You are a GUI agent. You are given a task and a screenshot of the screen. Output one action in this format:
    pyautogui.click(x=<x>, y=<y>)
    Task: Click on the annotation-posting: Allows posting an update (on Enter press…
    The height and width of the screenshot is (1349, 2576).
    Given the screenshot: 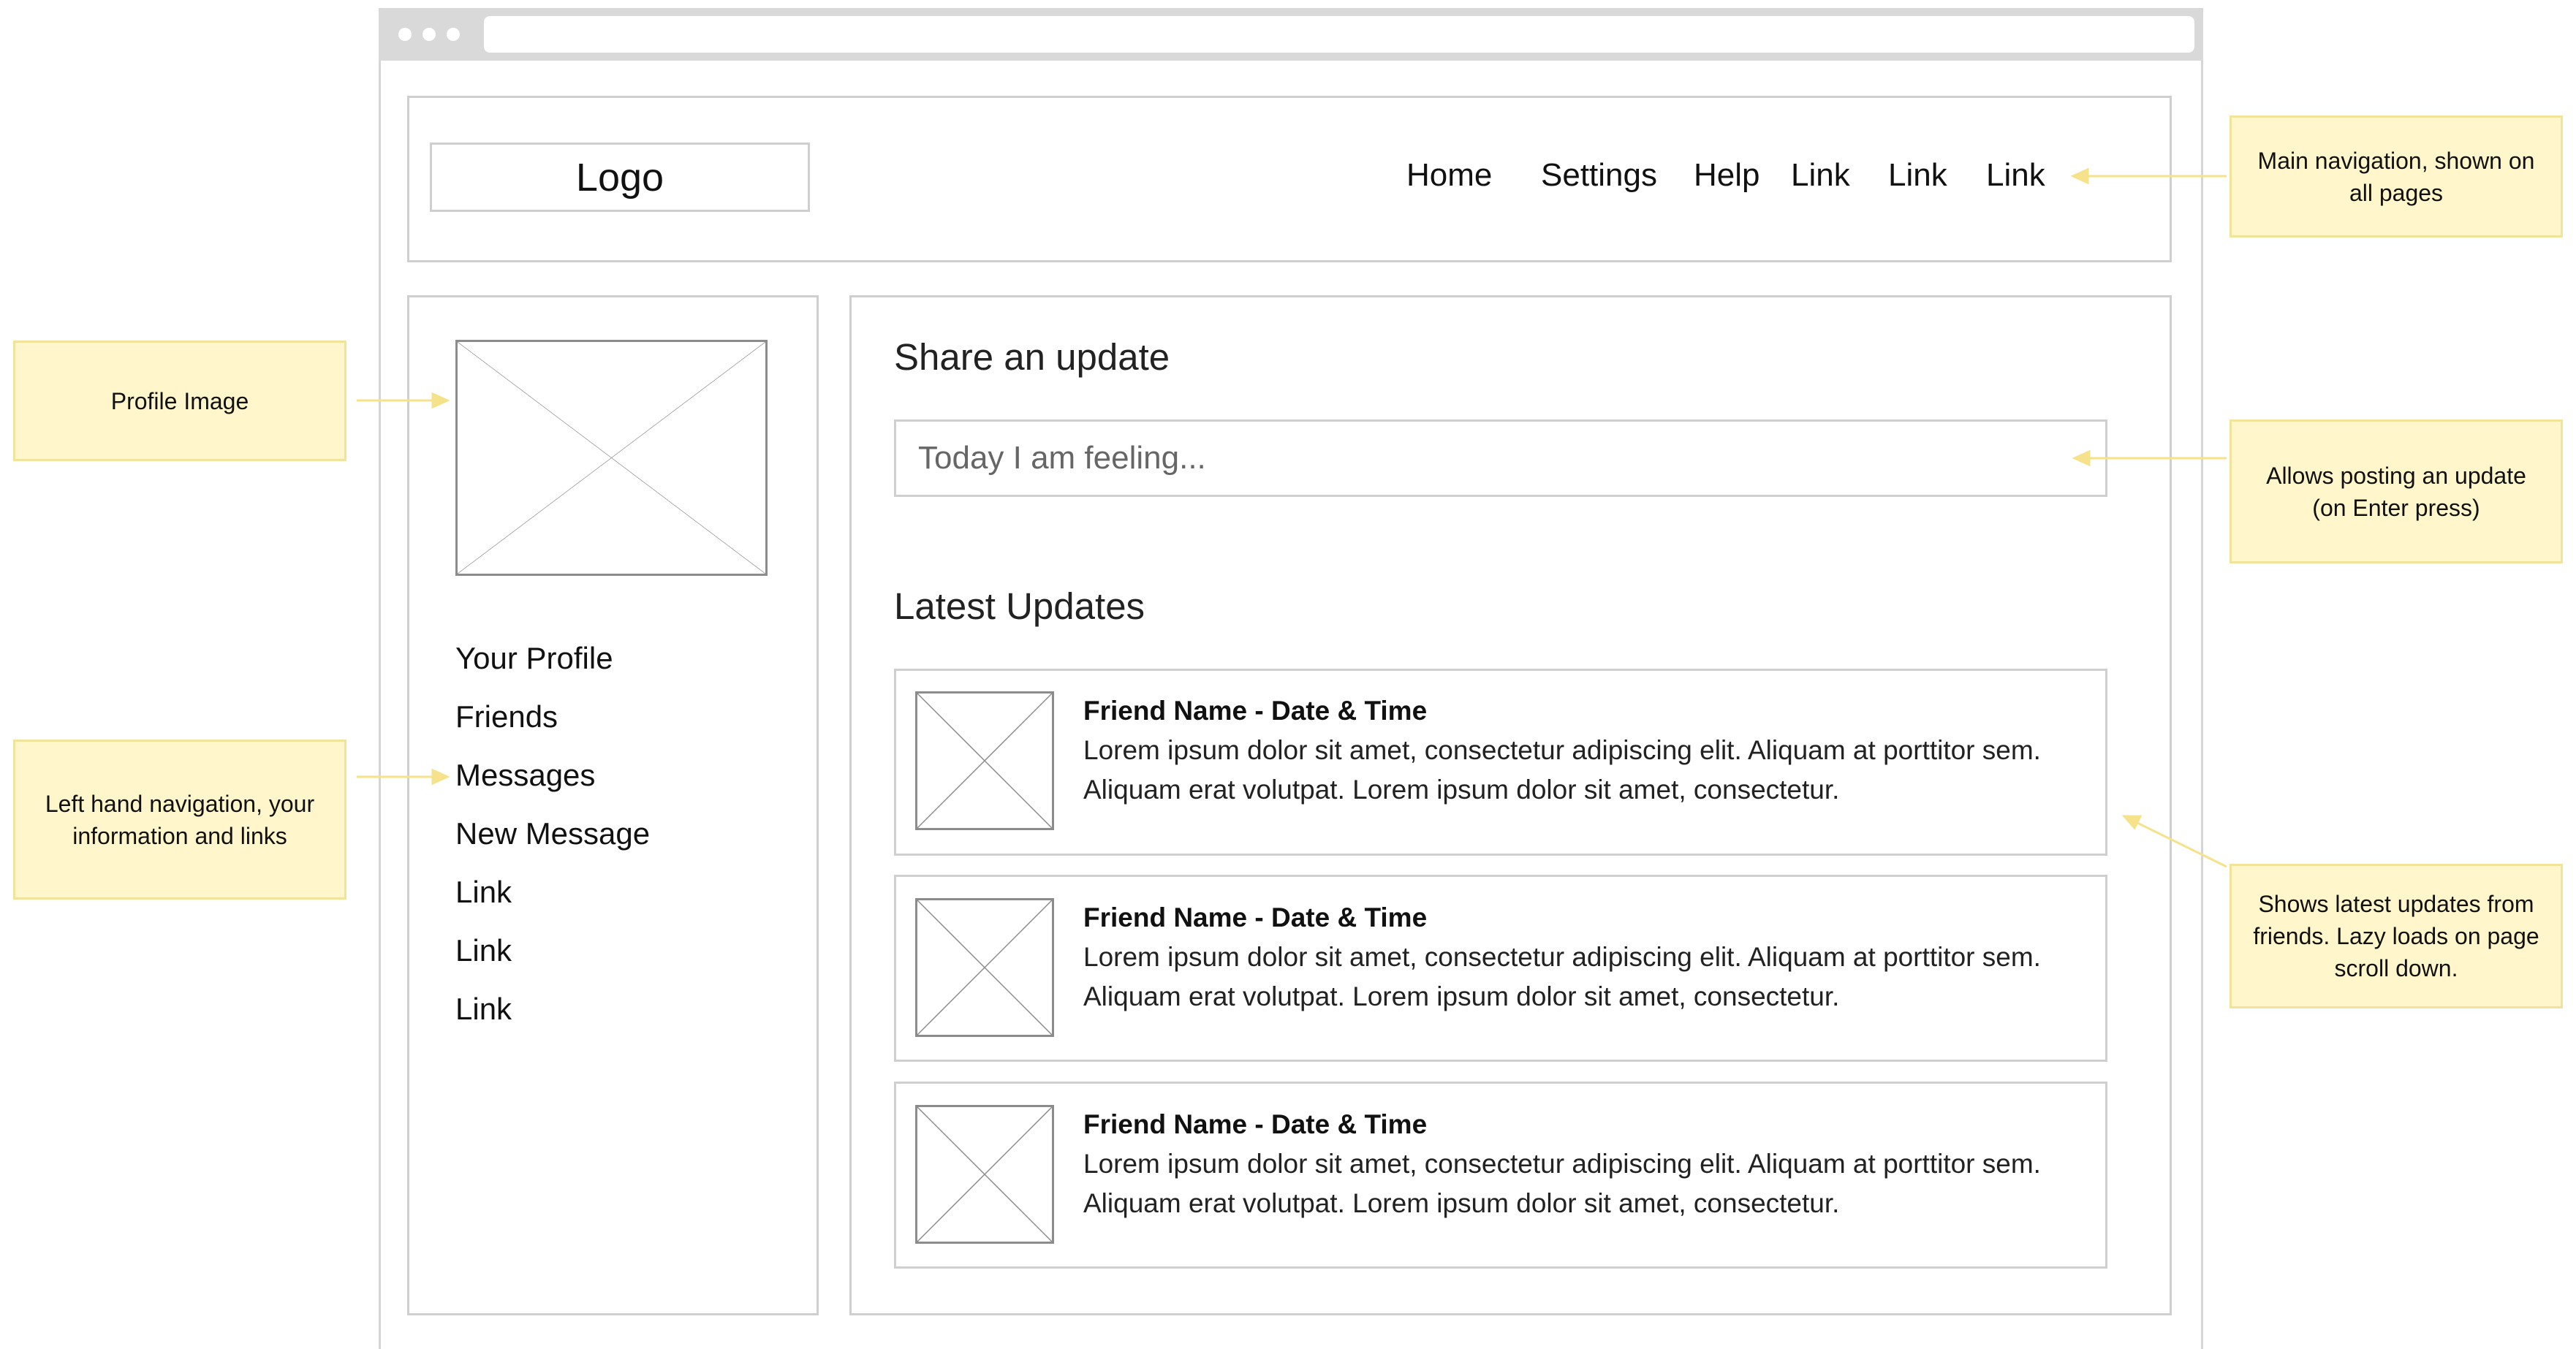 What is the action you would take?
    pyautogui.click(x=2396, y=491)
    